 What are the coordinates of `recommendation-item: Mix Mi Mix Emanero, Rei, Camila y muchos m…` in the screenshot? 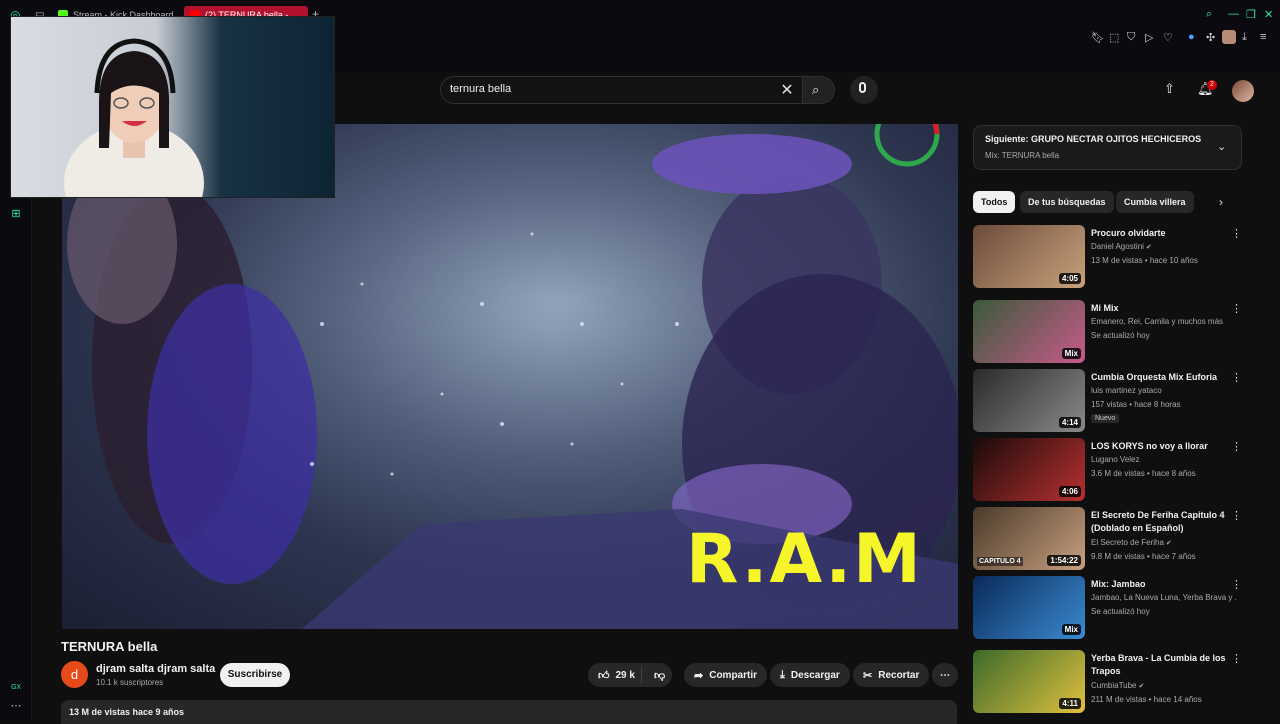 It's located at (1108, 332).